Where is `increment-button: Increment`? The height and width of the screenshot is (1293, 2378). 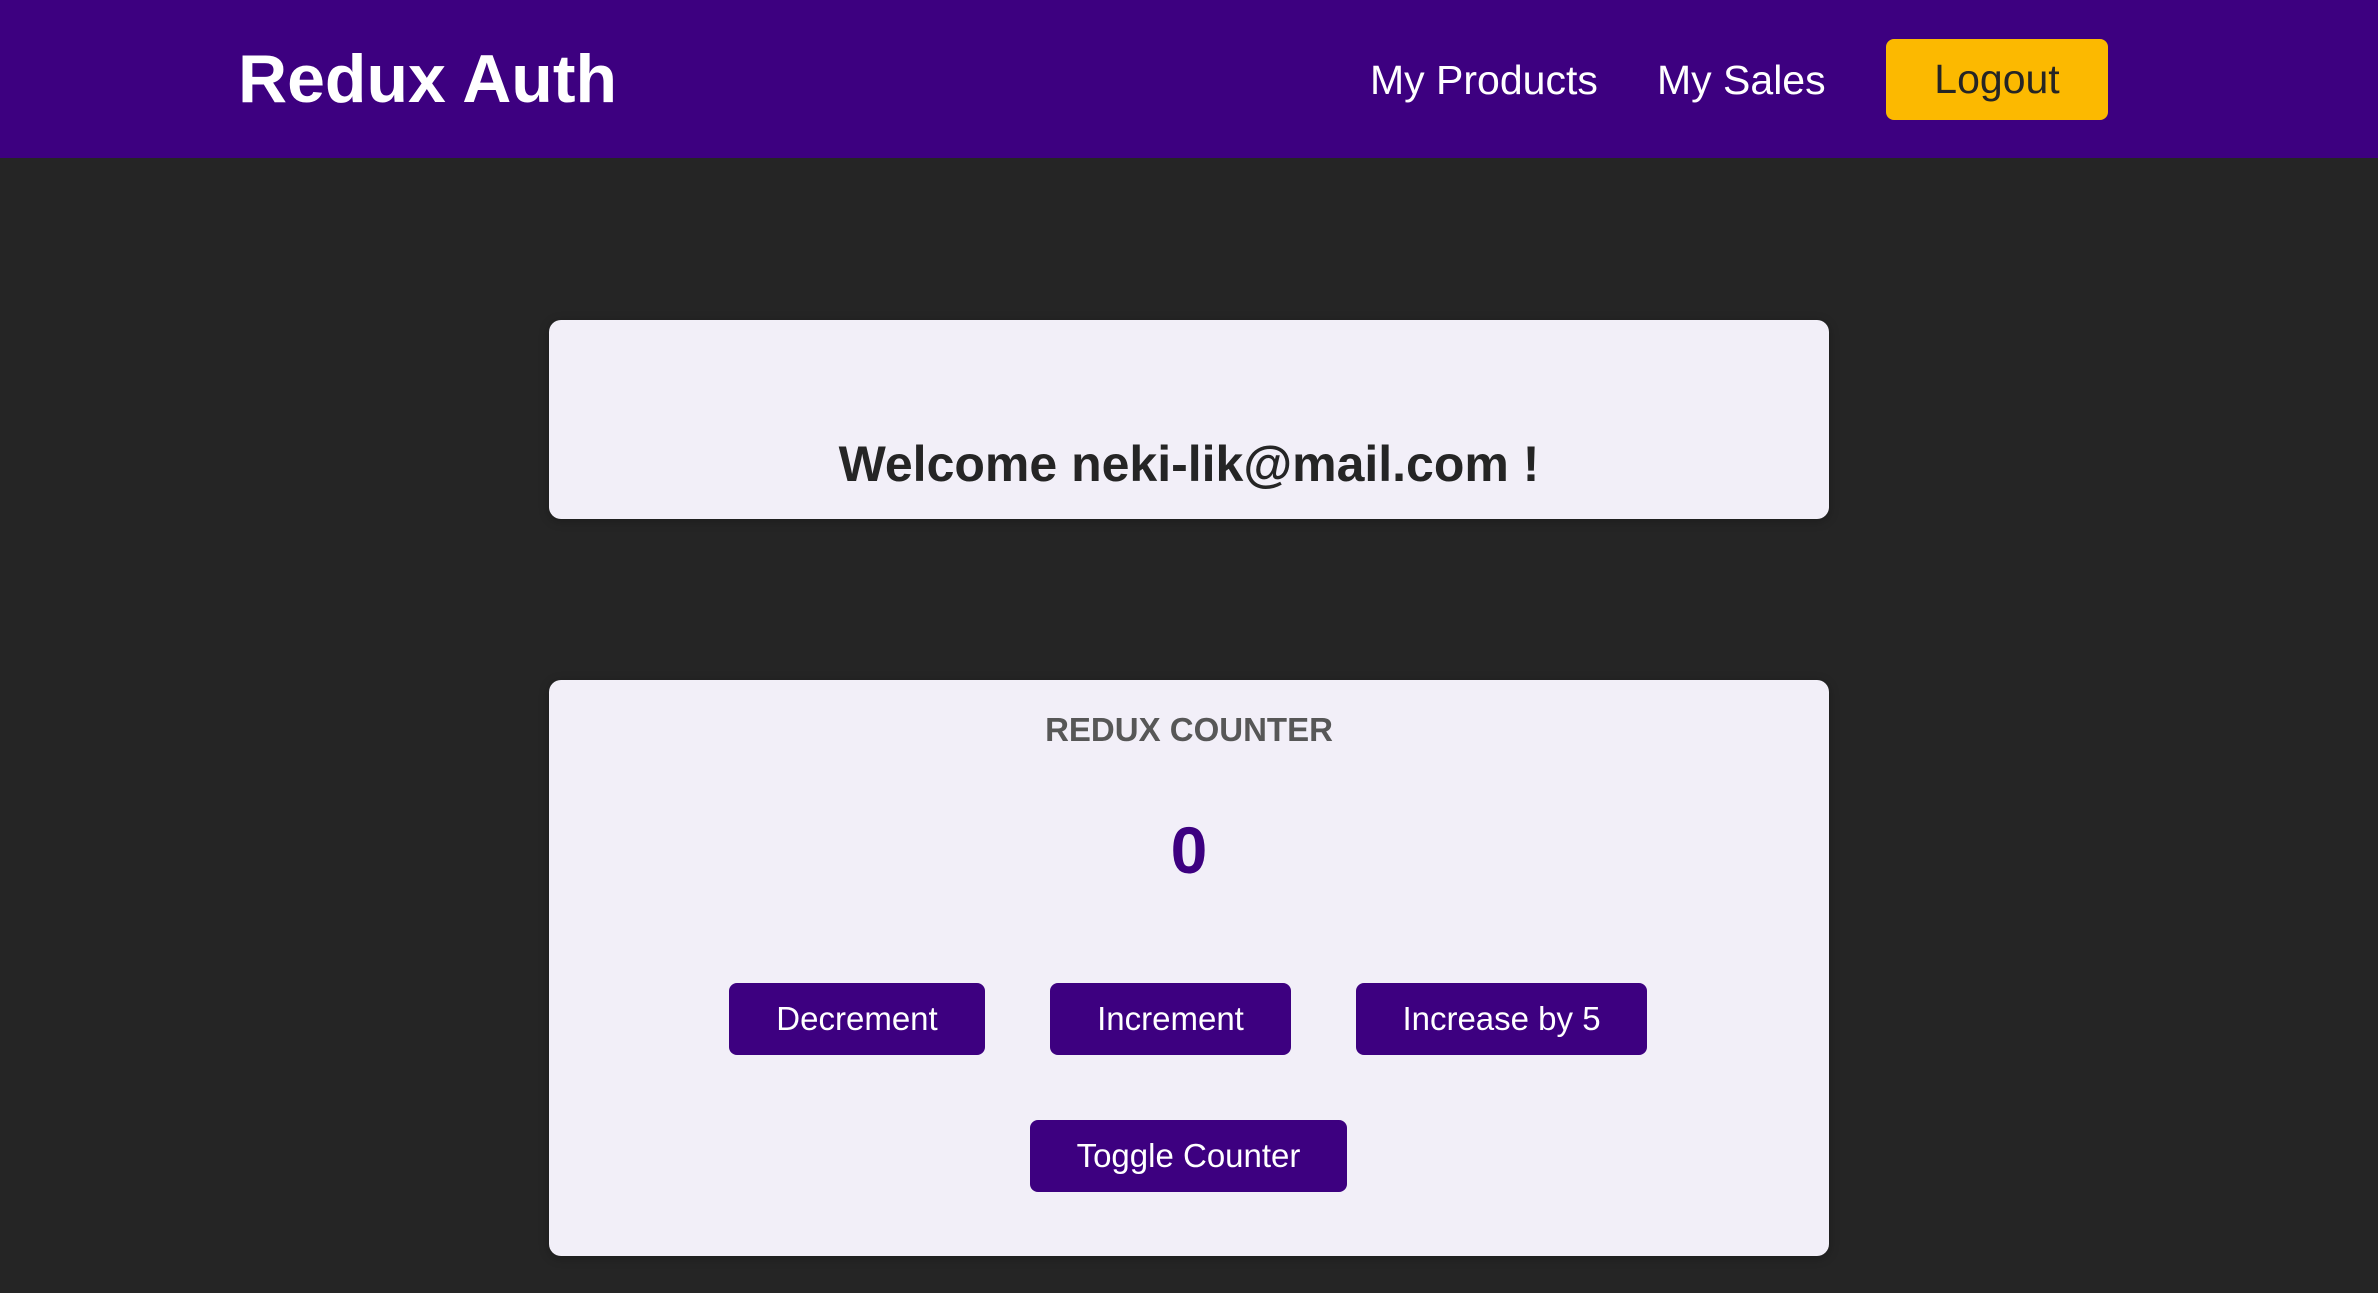 increment-button: Increment is located at coordinates (1170, 1019).